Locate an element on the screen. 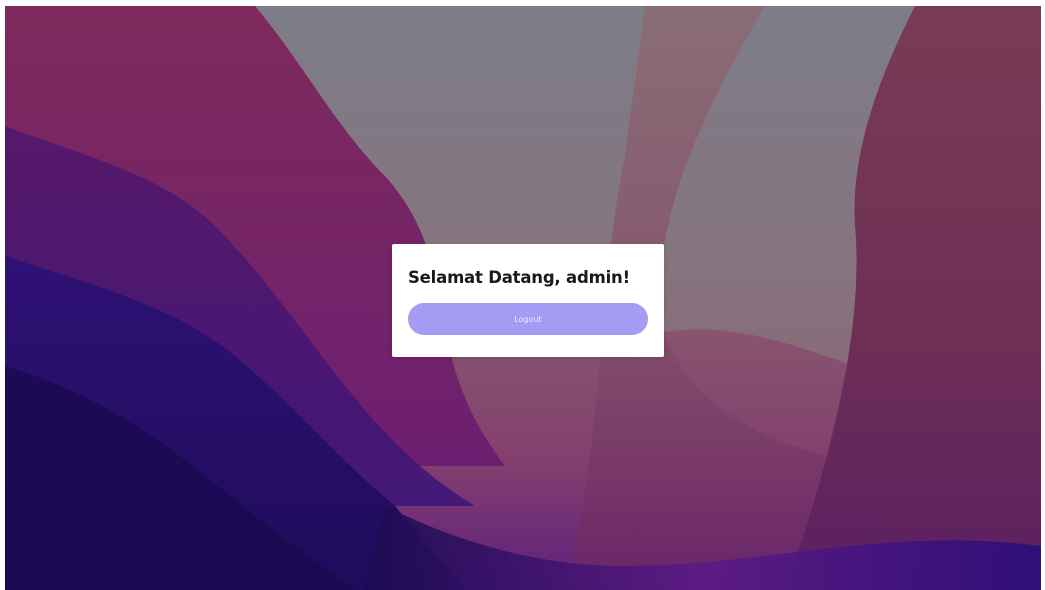 This screenshot has width=1045, height=590. logout-button: Logout is located at coordinates (528, 319).